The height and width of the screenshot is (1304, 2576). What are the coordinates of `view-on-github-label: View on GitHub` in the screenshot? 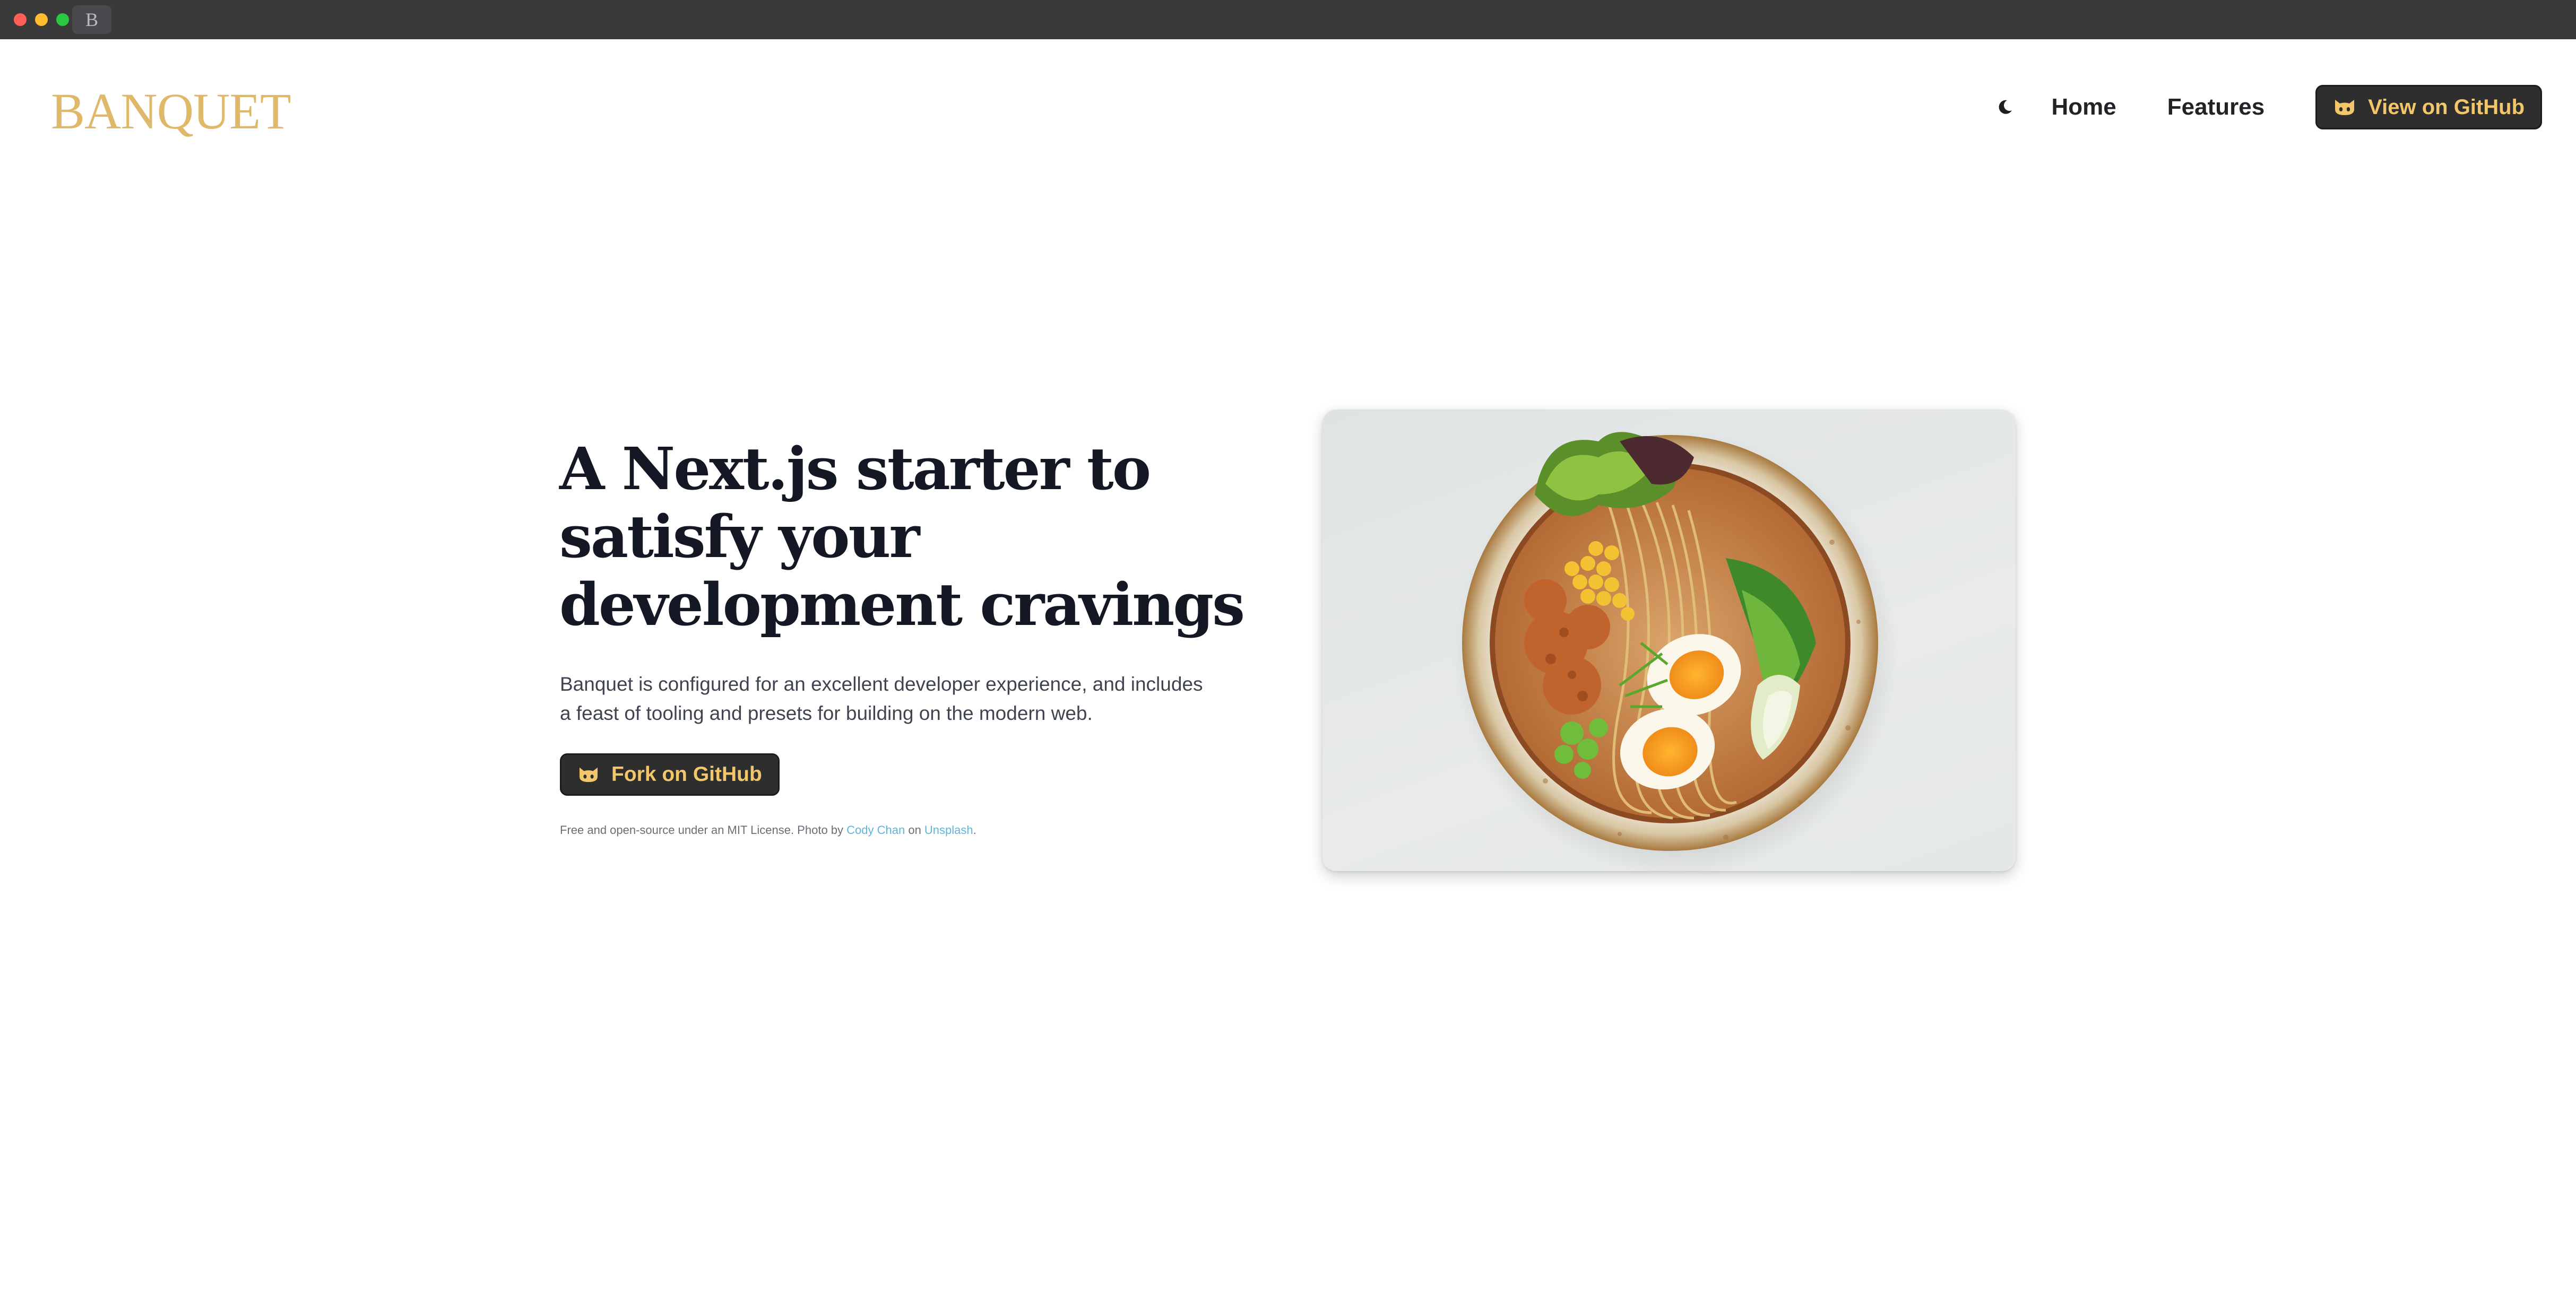 It's located at (2447, 107).